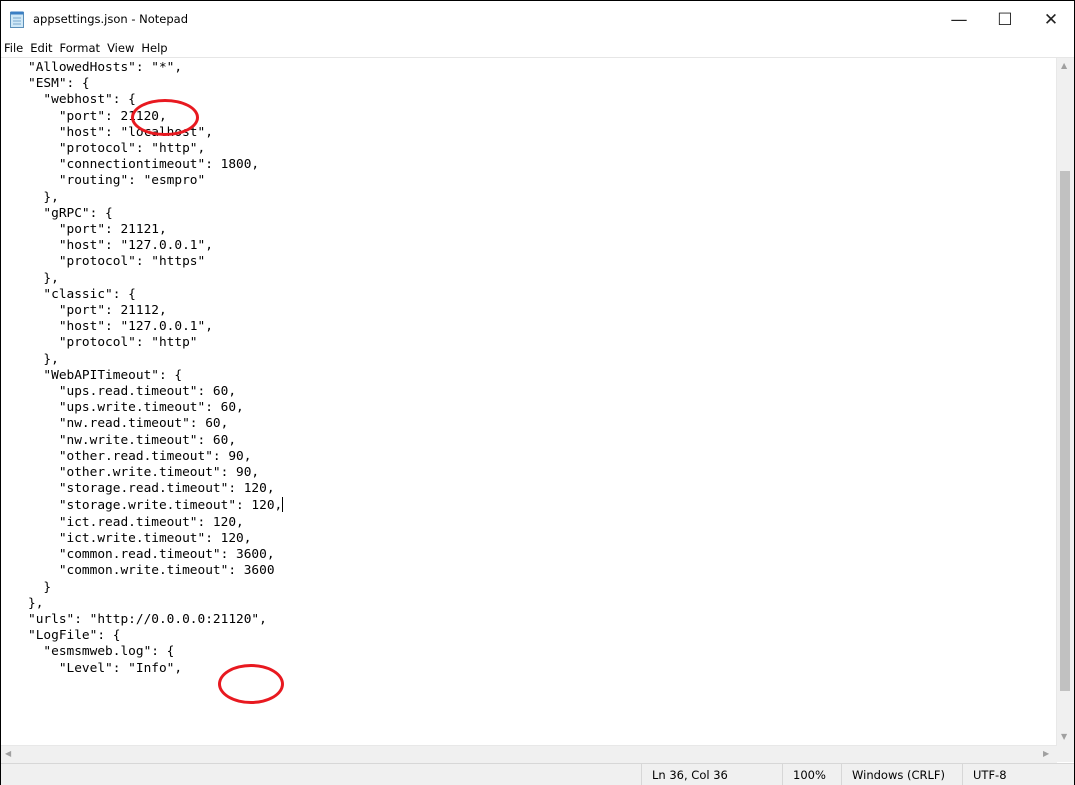 The image size is (1075, 785). Describe the element at coordinates (8, 754) in the screenshot. I see `scroll-left-icon: ◀` at that location.